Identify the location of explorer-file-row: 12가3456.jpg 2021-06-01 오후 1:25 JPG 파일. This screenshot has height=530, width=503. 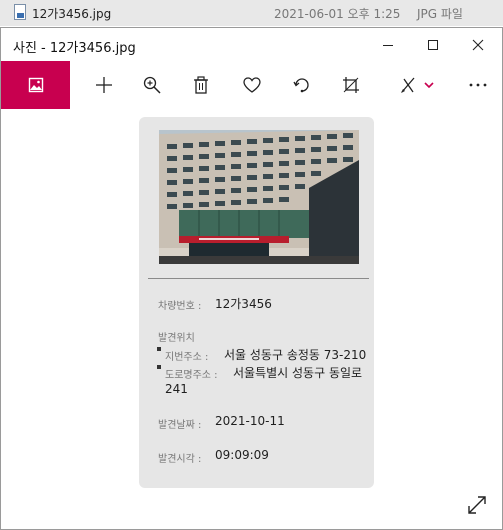
(251, 13).